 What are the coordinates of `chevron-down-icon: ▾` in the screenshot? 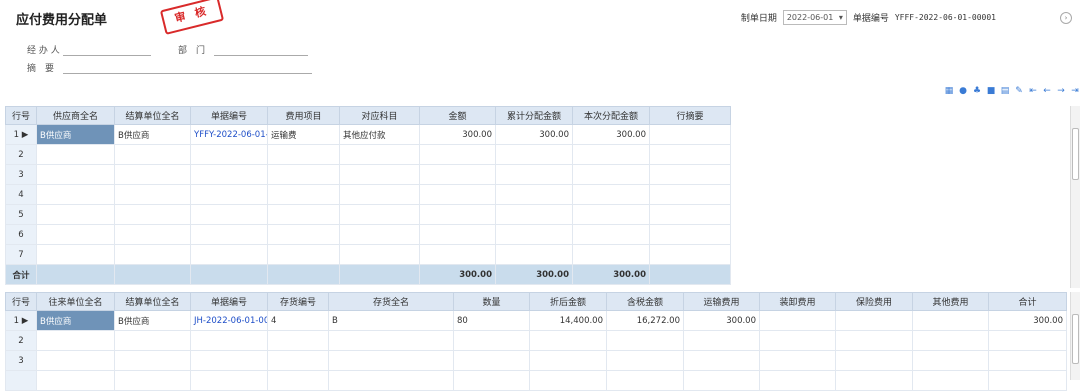 It's located at (841, 17).